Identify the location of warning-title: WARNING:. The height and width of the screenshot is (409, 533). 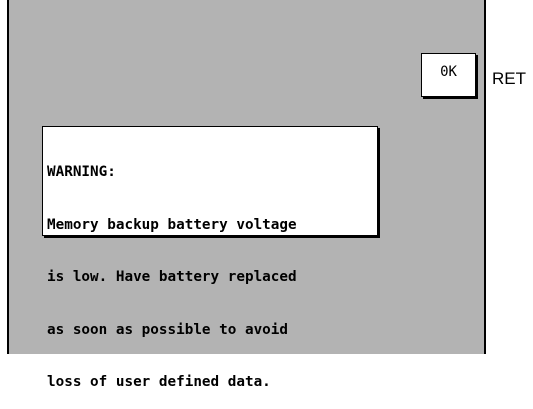
(81, 172).